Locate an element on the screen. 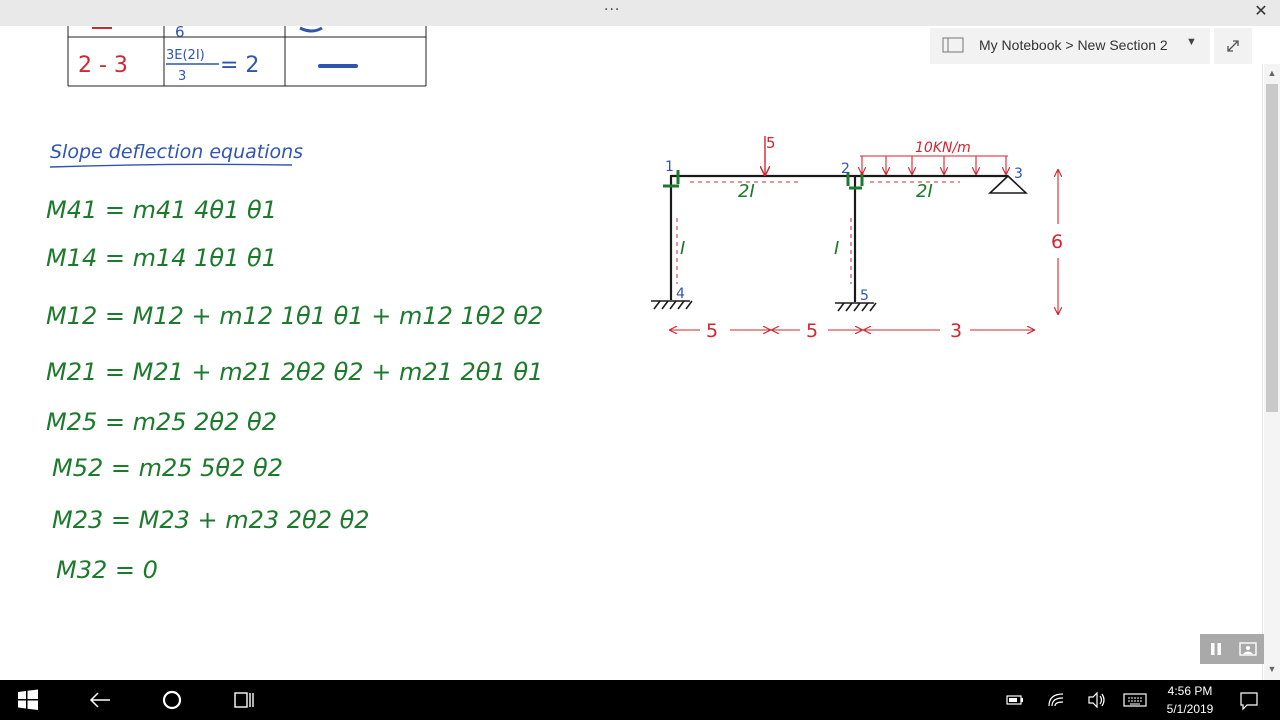 Image resolution: width=1280 pixels, height=720 pixels. joint-label: 5 is located at coordinates (864, 296).